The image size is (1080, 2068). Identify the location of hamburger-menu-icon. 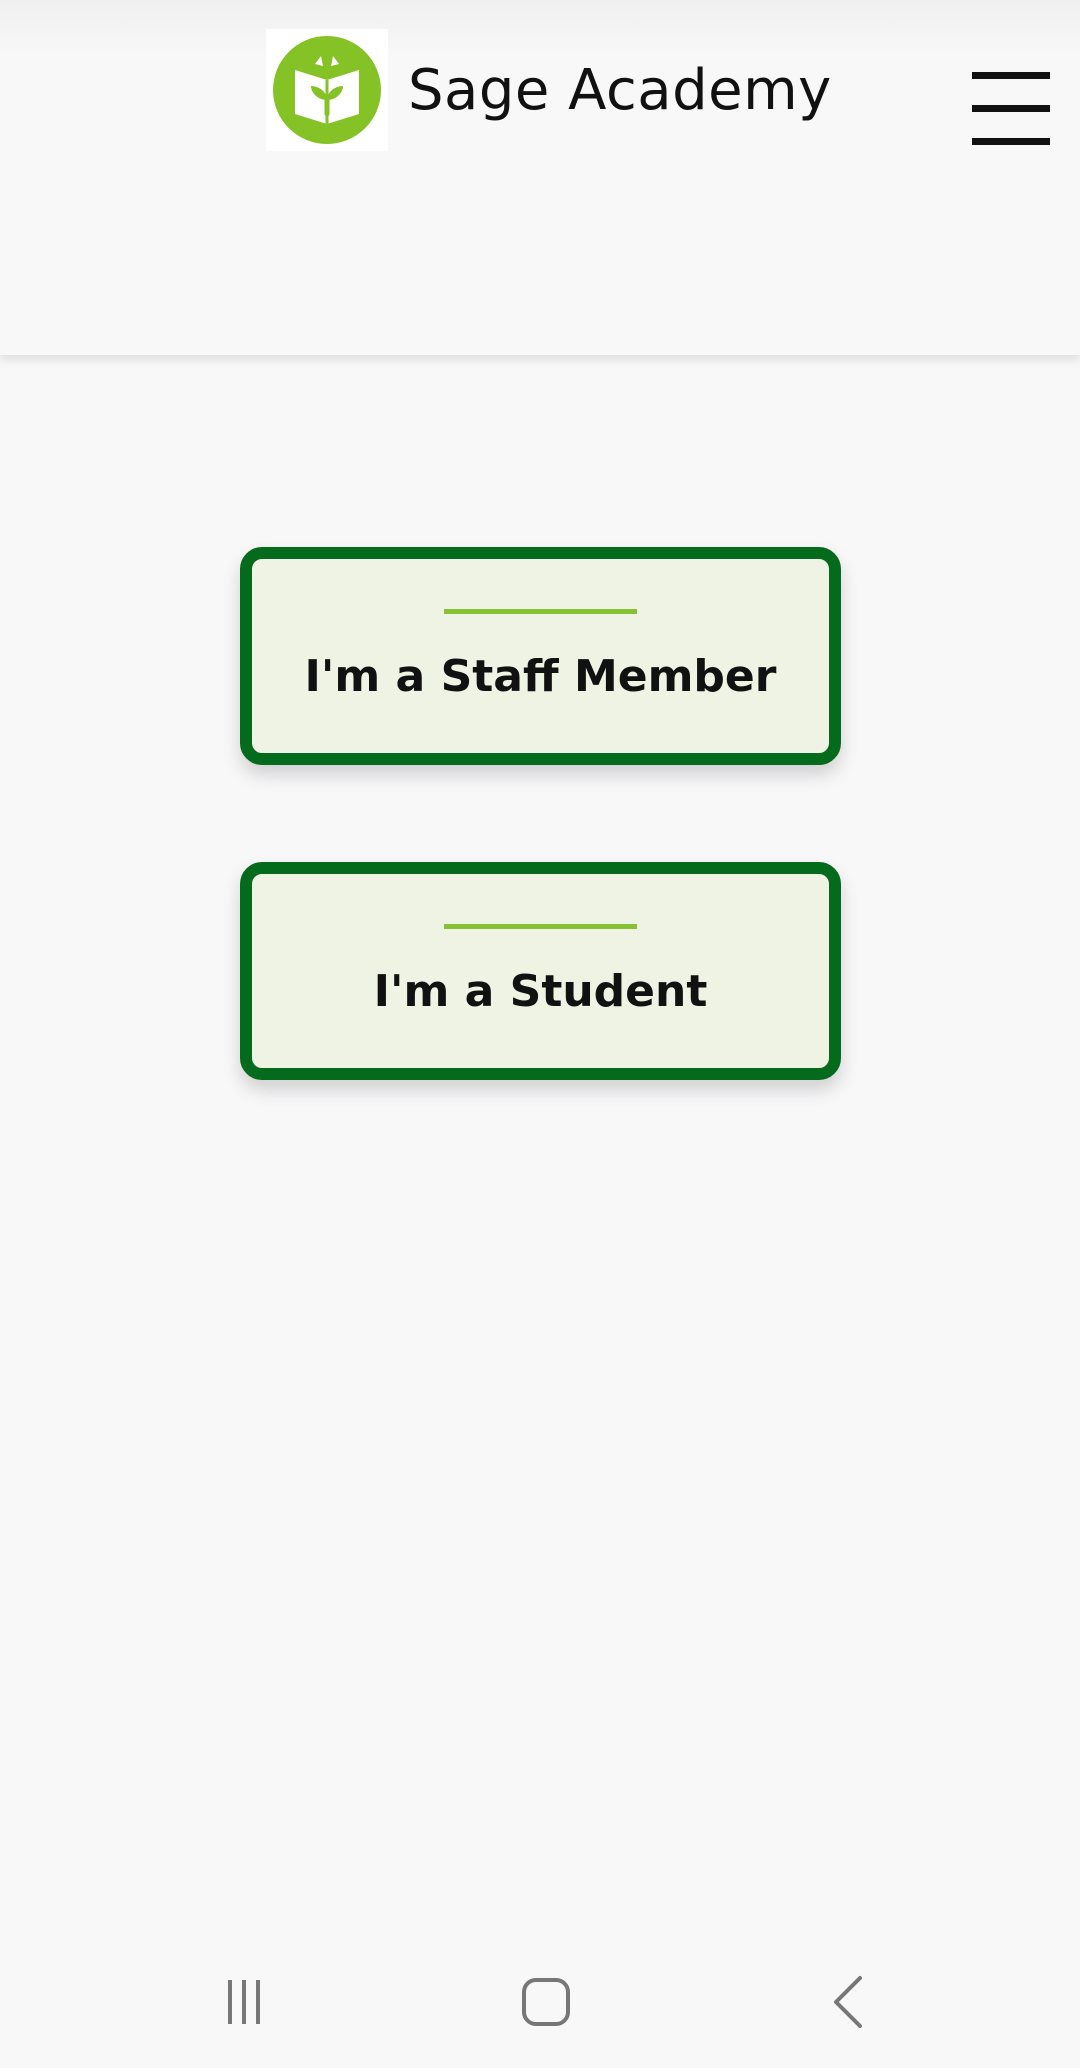
(1011, 108).